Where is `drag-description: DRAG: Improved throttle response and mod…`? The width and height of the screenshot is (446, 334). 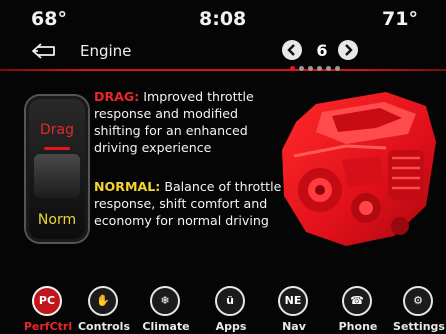
drag-description: DRAG: Improved throttle response and mod… is located at coordinates (189, 122).